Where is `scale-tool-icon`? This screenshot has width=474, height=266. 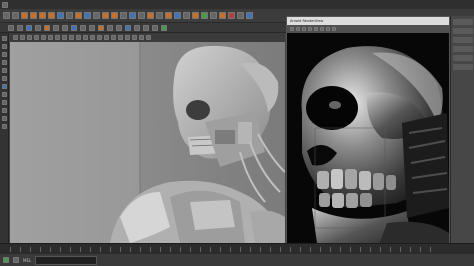 scale-tool-icon is located at coordinates (4, 78).